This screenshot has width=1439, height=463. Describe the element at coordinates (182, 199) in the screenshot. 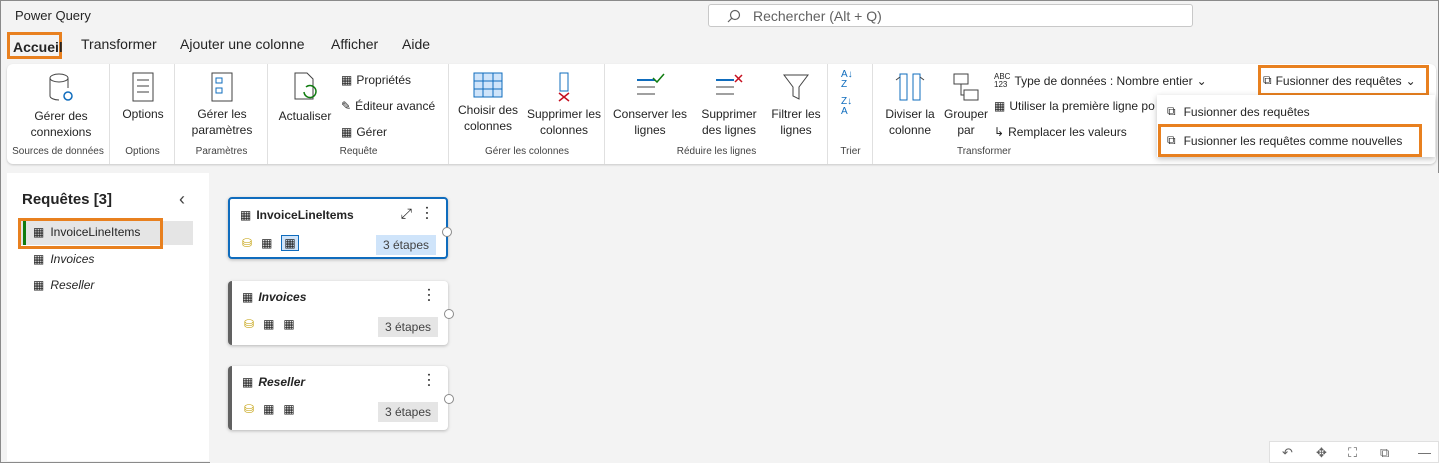

I see `collapse-chevron-icon: ‹` at that location.